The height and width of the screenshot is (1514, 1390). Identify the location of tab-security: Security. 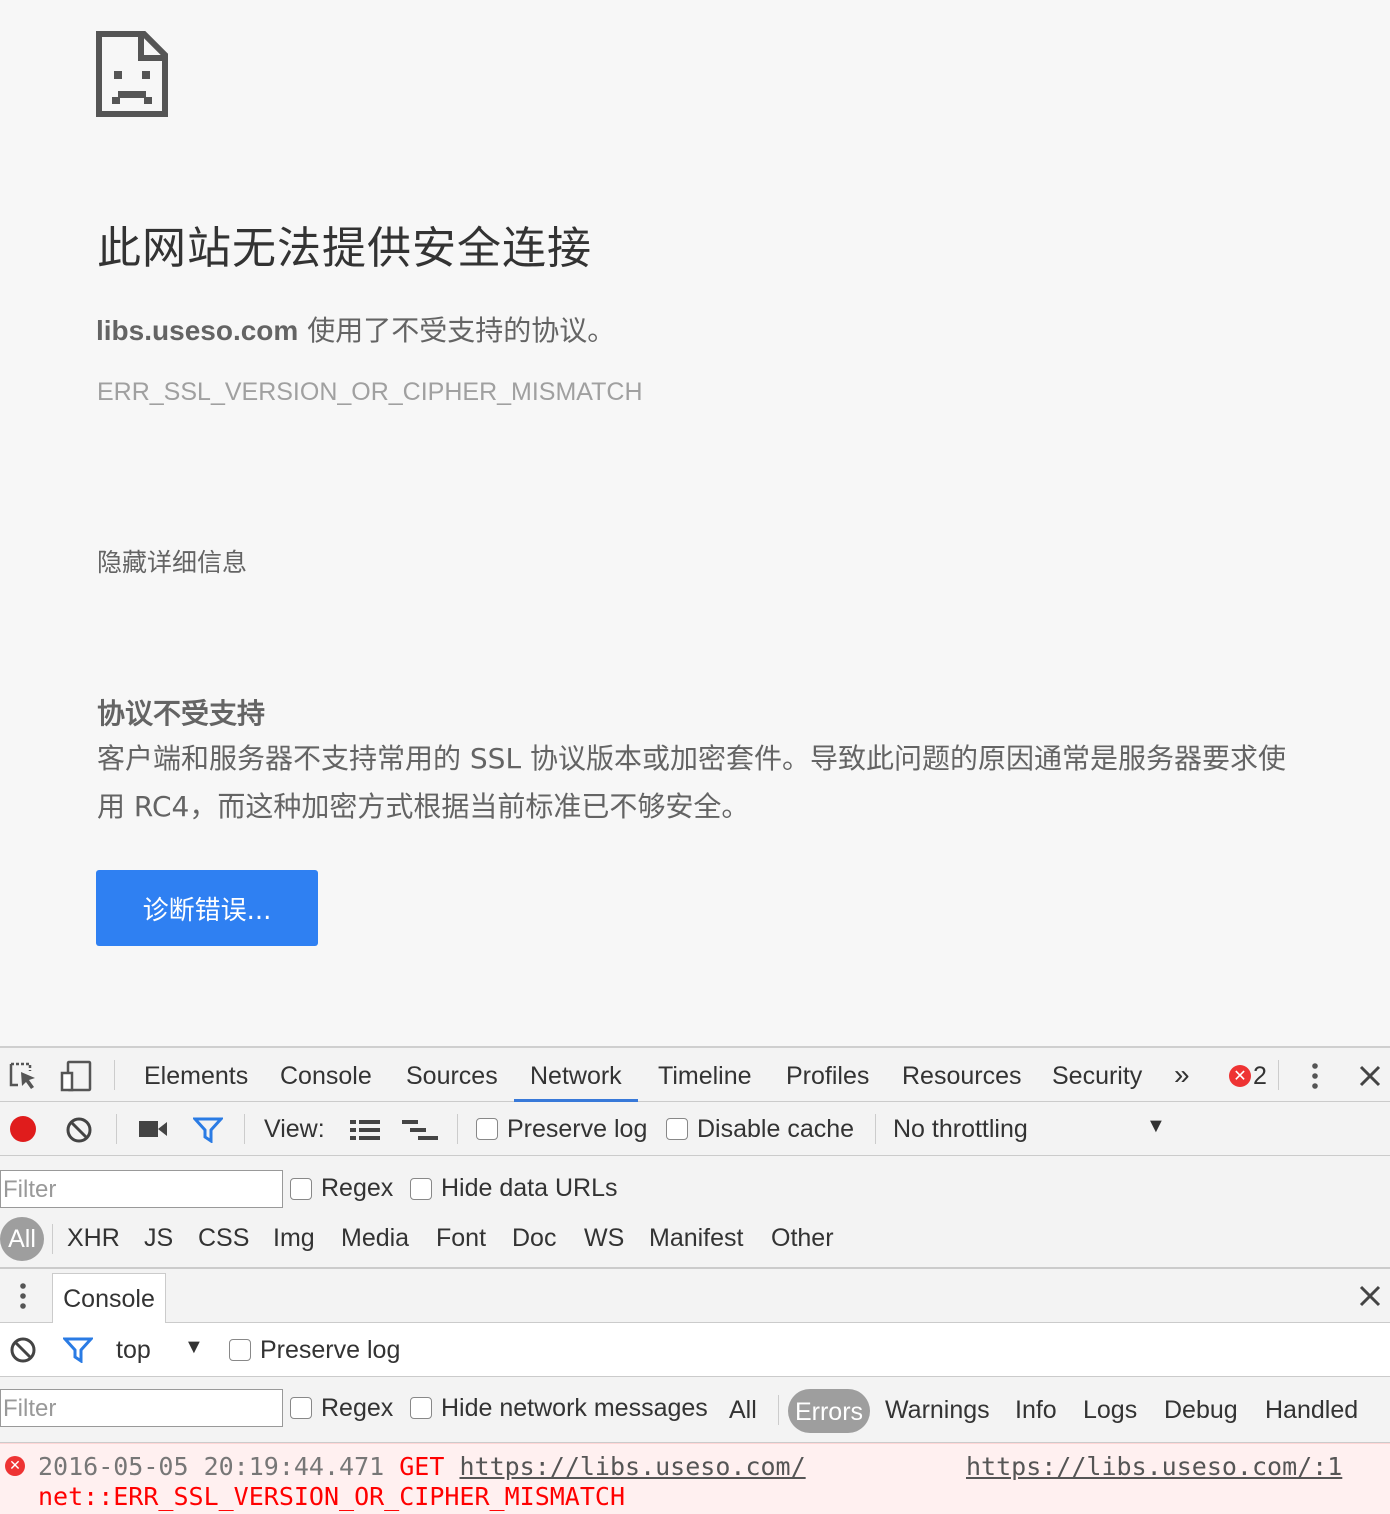
(1097, 1075).